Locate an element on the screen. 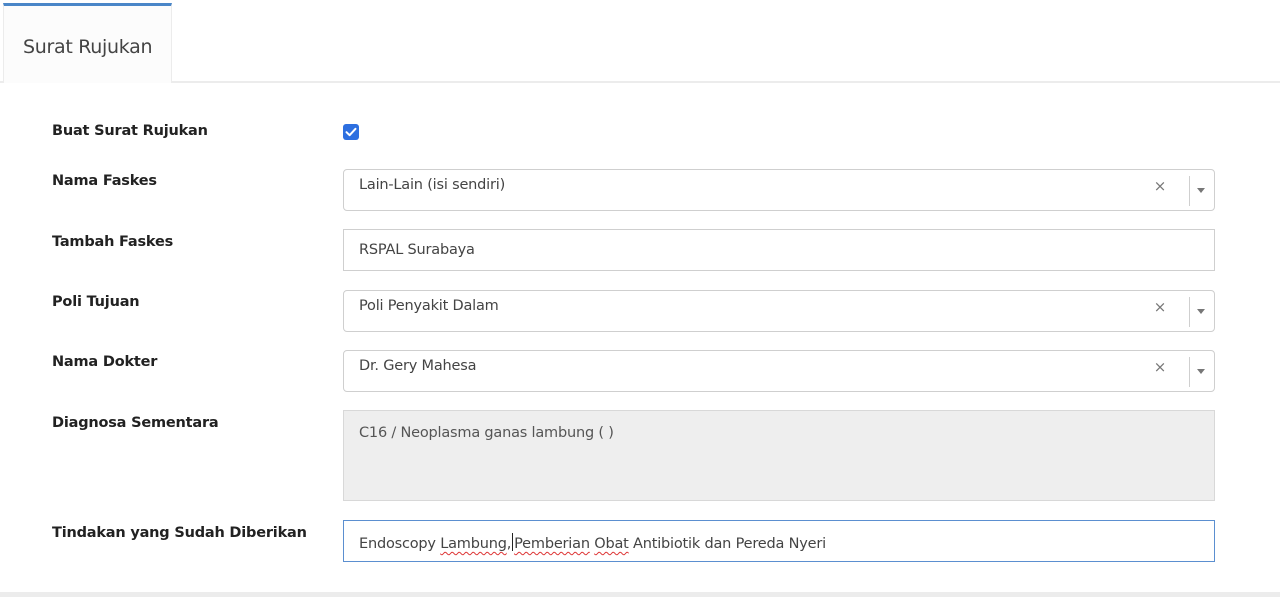  nama-faskes-label: Nama Faskes is located at coordinates (104, 181).